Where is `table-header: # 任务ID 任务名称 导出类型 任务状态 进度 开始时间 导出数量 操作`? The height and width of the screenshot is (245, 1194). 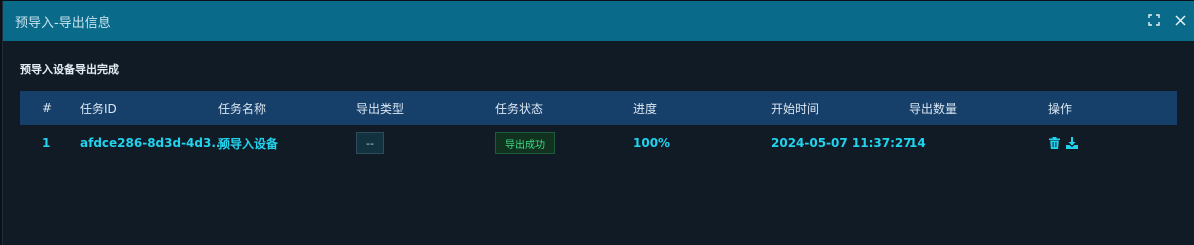 table-header: # 任务ID 任务名称 导出类型 任务状态 进度 开始时间 导出数量 操作 is located at coordinates (598, 108).